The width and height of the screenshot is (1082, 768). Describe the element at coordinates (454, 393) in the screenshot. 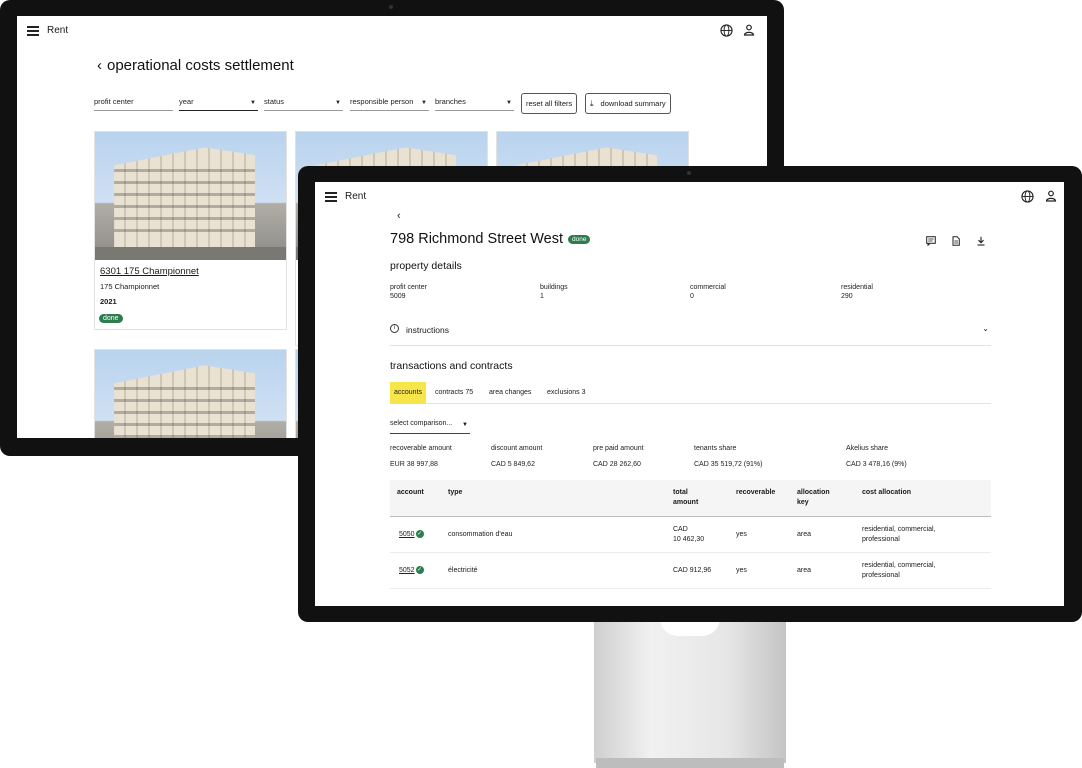

I see `tab-contracts: contracts 75` at that location.